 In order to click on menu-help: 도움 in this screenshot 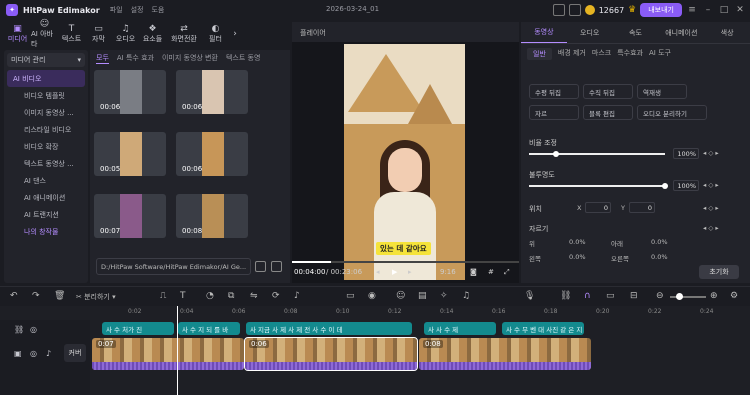, I will do `click(157, 10)`.